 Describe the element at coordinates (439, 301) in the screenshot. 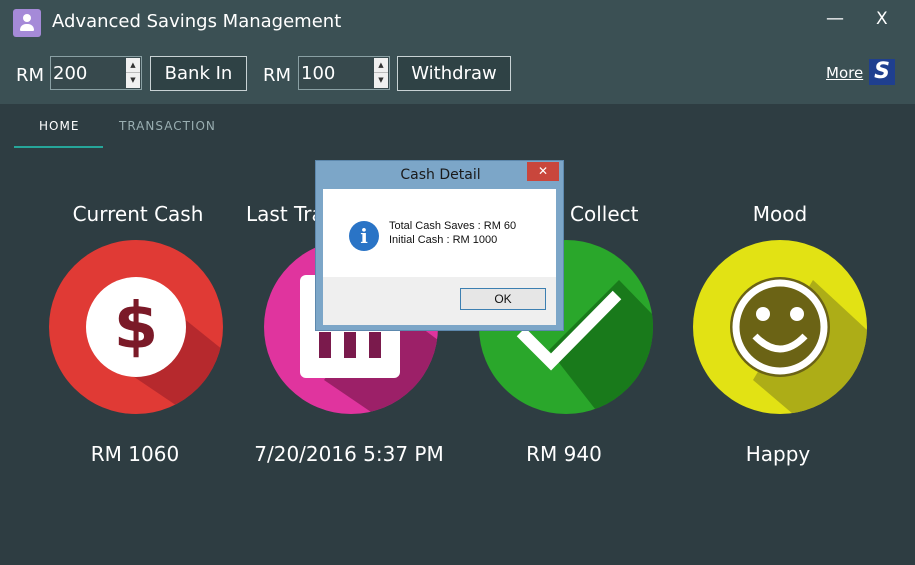

I see `dialog-footer: OK` at that location.